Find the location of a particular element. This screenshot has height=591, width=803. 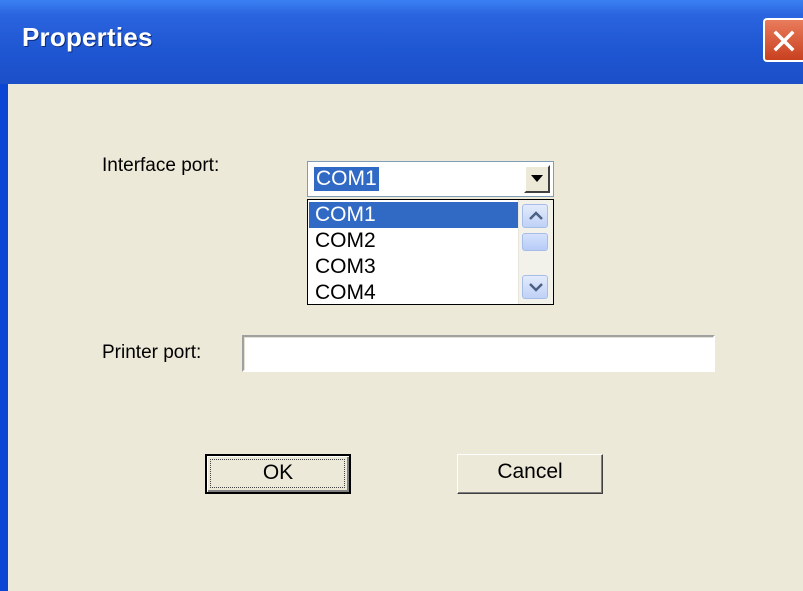

scroll-thumb is located at coordinates (535, 242).